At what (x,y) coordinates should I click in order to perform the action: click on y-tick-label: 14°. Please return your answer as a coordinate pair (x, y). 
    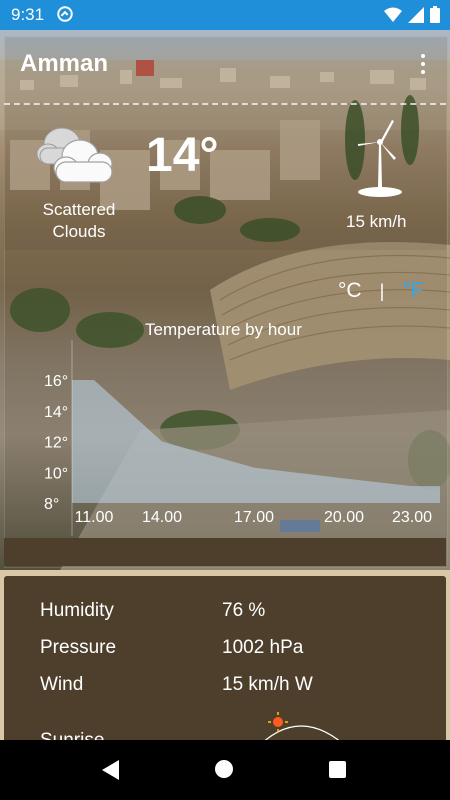
    Looking at the image, I should click on (56, 412).